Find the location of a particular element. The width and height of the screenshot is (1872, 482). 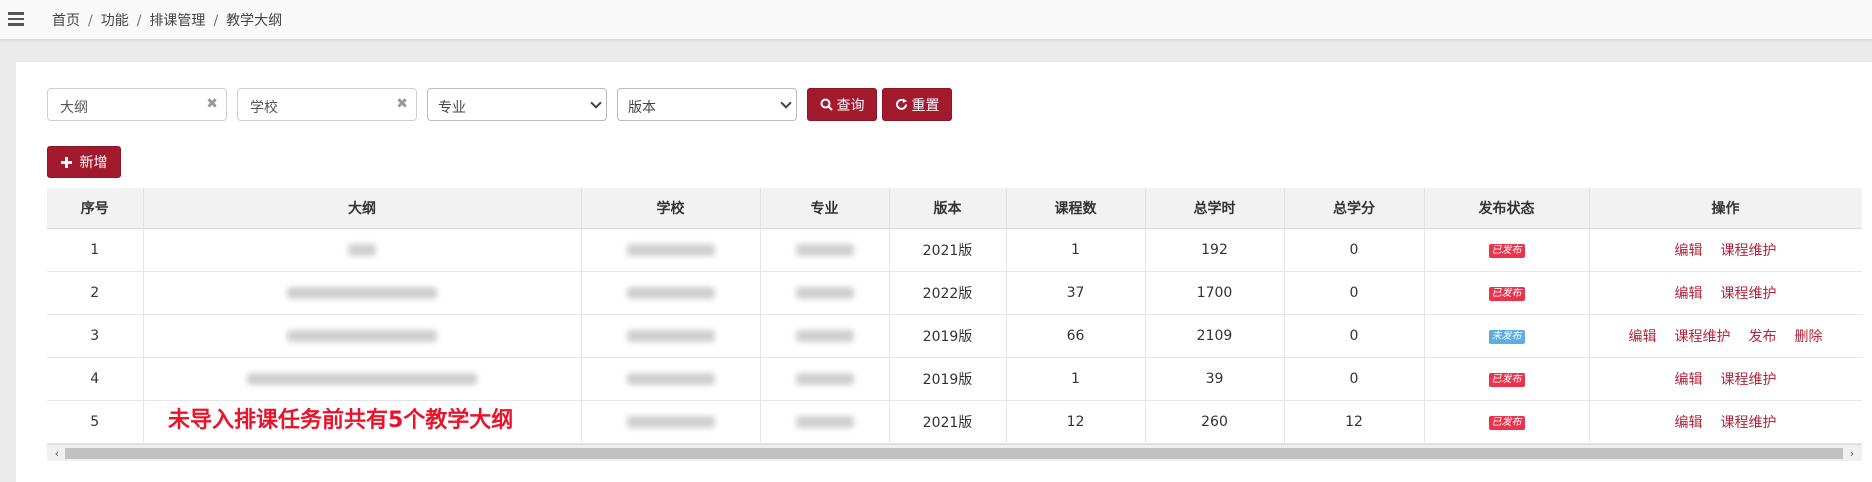

header-hours: 总学时 is located at coordinates (1215, 208).